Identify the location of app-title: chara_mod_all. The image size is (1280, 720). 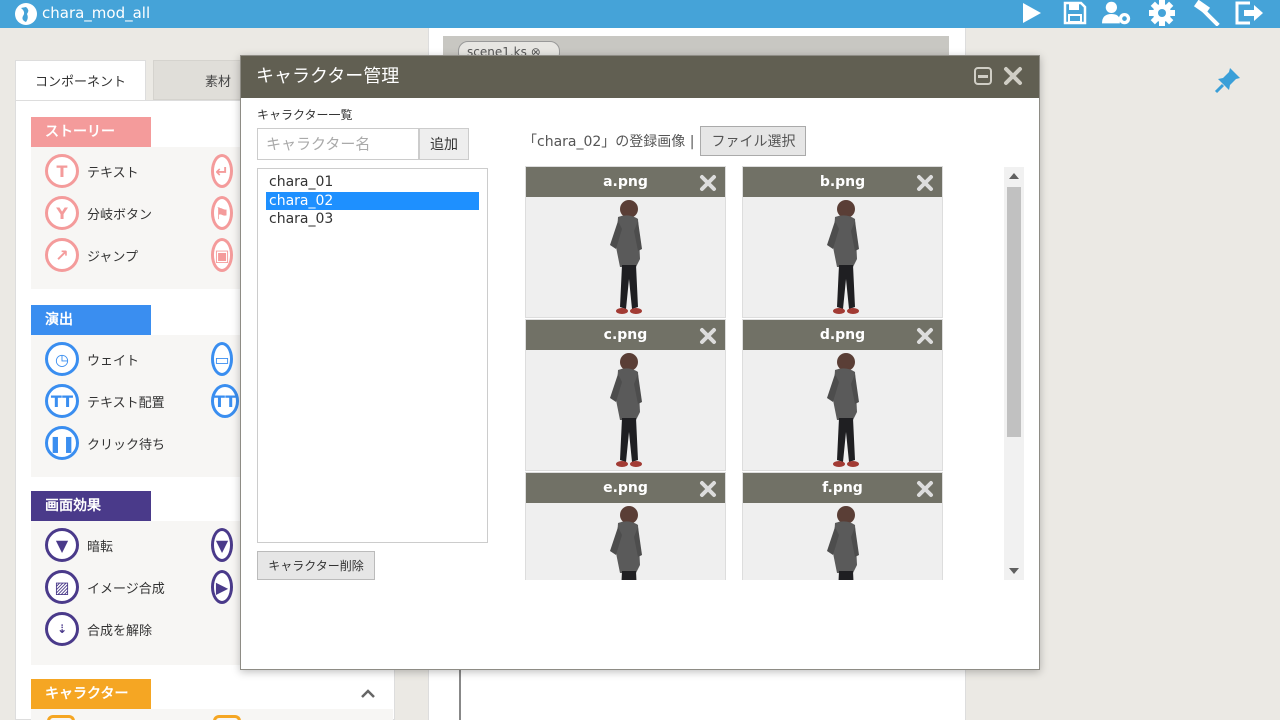
(96, 13).